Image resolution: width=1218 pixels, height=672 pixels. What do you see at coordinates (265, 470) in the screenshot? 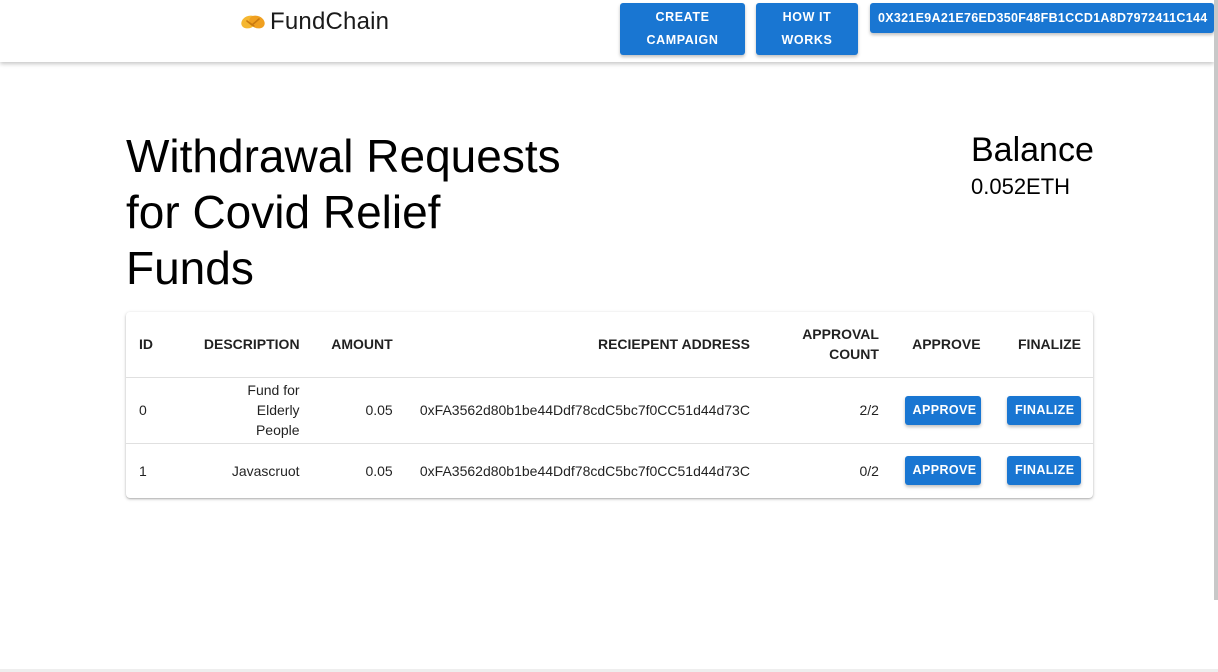
I see `cell-description: Javascruot` at bounding box center [265, 470].